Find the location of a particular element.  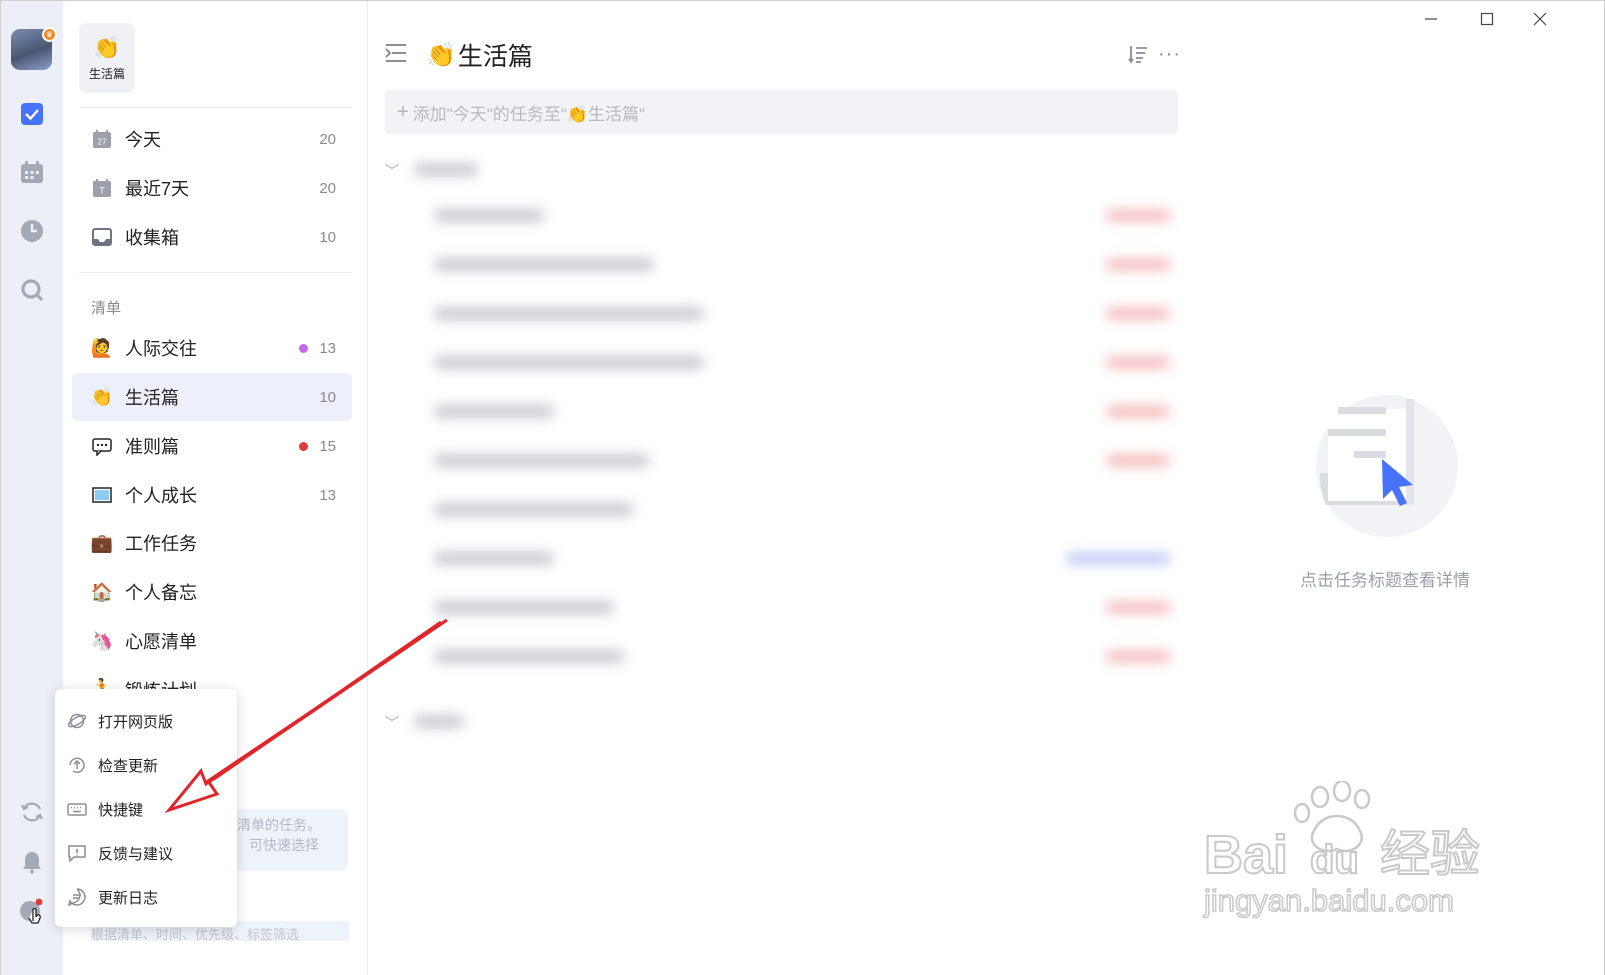

help-icon is located at coordinates (32, 911).